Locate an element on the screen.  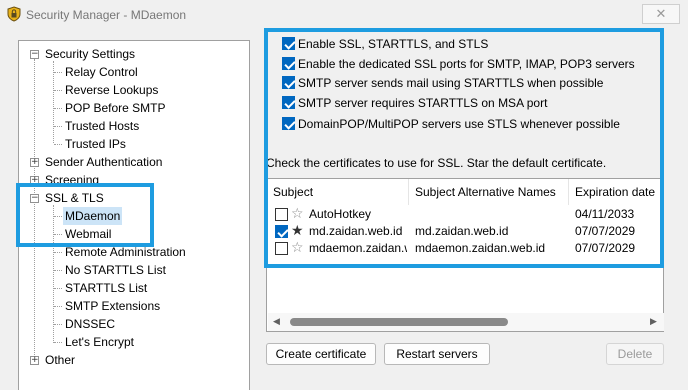
tree-item-starttls-list: STARTTLS List is located at coordinates (106, 288).